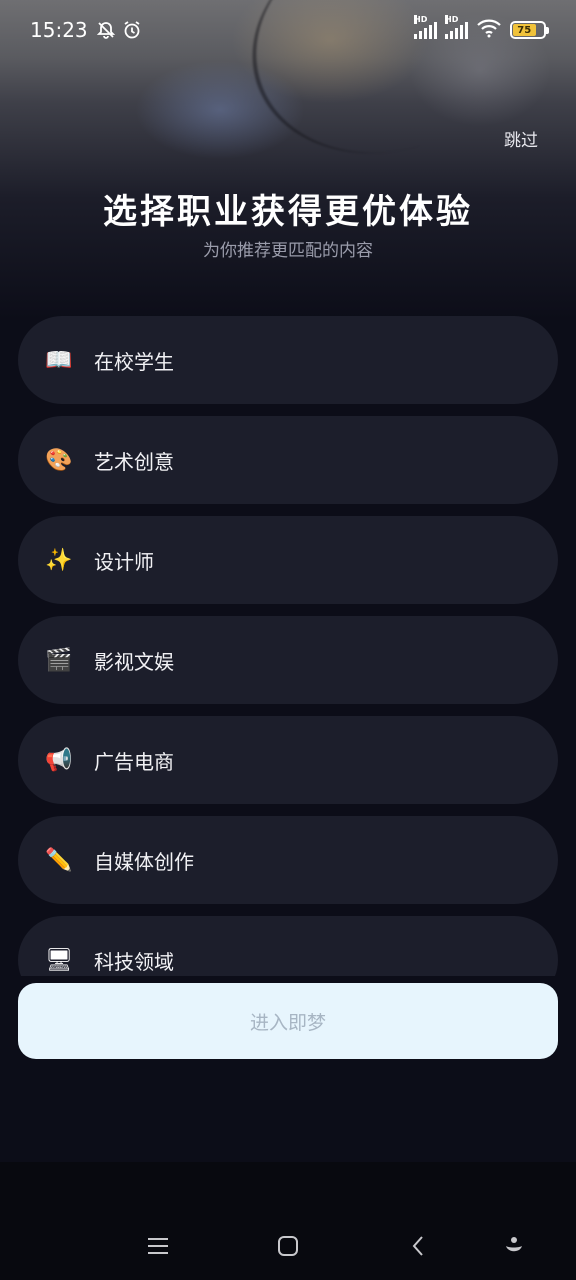 The image size is (576, 1280). I want to click on enter-button: 进入即梦, so click(288, 1021).